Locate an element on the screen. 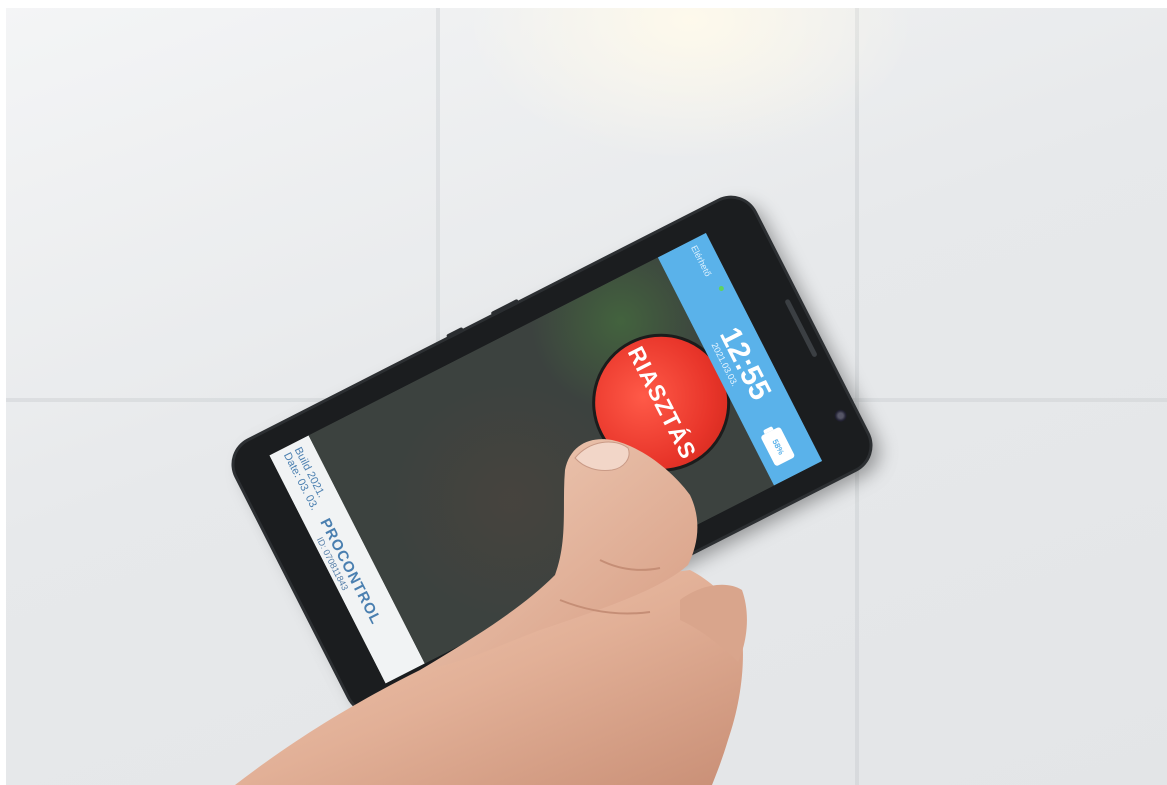  front-camera-icon is located at coordinates (840, 415).